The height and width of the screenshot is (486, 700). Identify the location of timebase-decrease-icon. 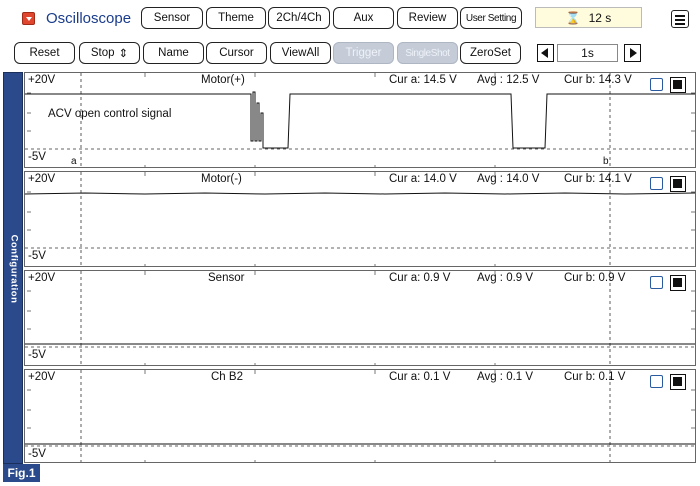
(545, 53).